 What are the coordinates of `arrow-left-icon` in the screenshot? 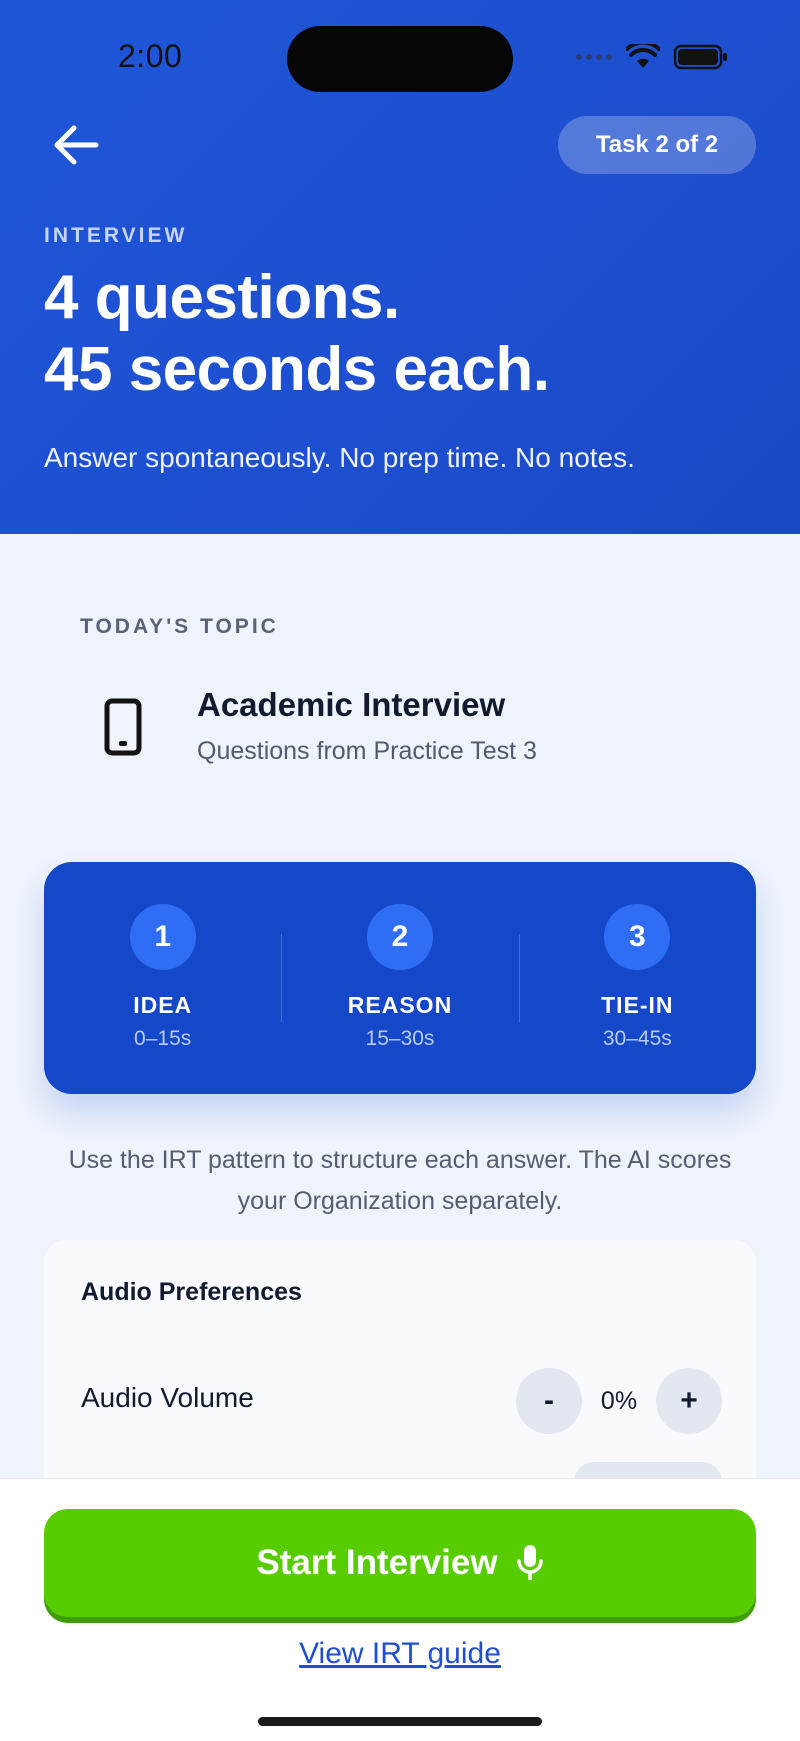 It's located at (76, 145).